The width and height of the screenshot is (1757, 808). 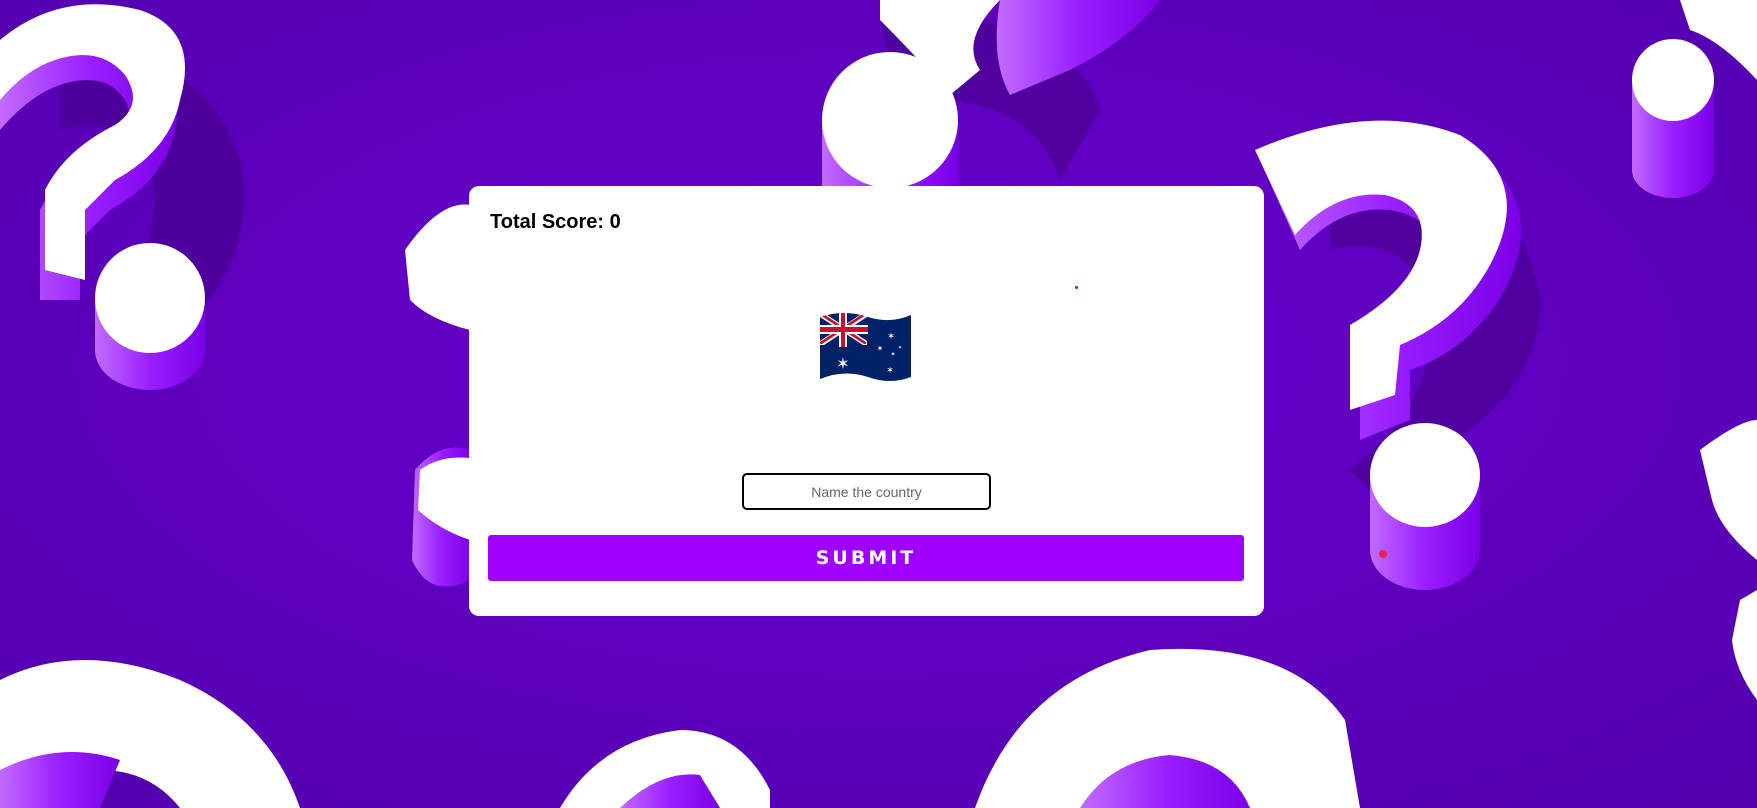 What do you see at coordinates (1076, 287) in the screenshot?
I see `marker-dot` at bounding box center [1076, 287].